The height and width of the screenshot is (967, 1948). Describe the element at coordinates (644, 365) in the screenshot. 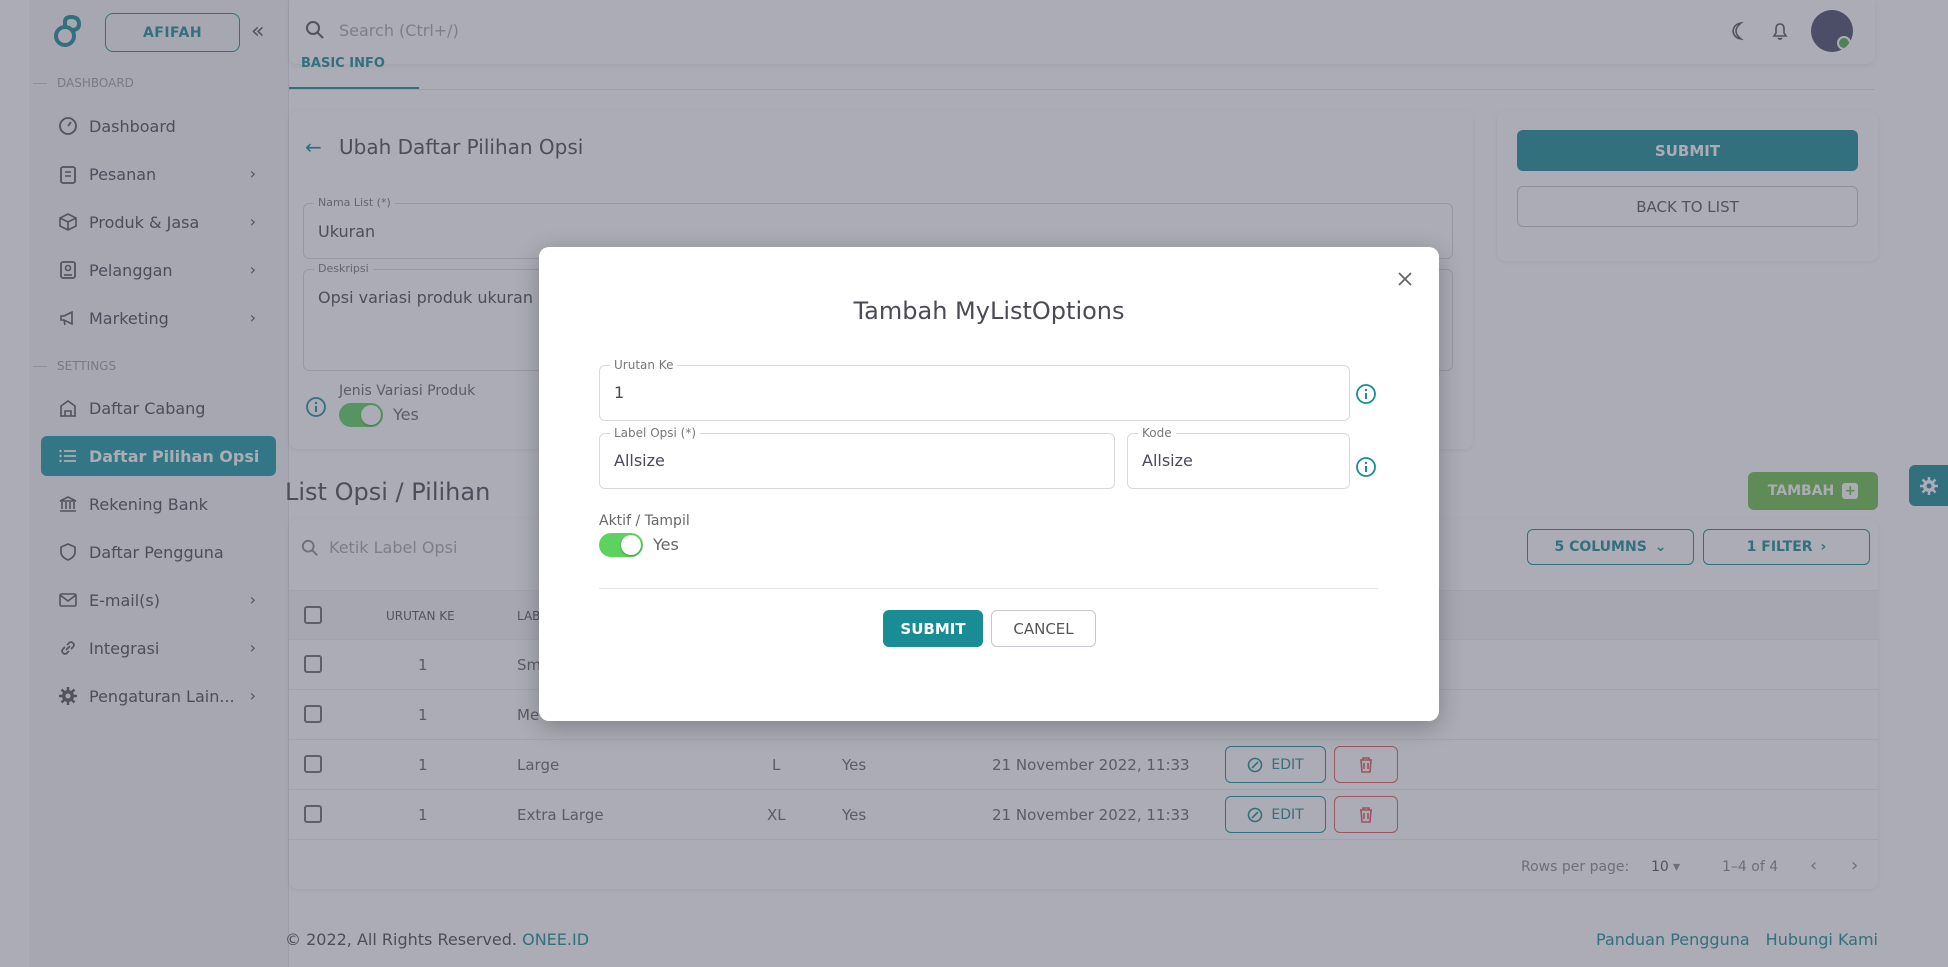

I see `urutan-label: Urutan Ke` at that location.